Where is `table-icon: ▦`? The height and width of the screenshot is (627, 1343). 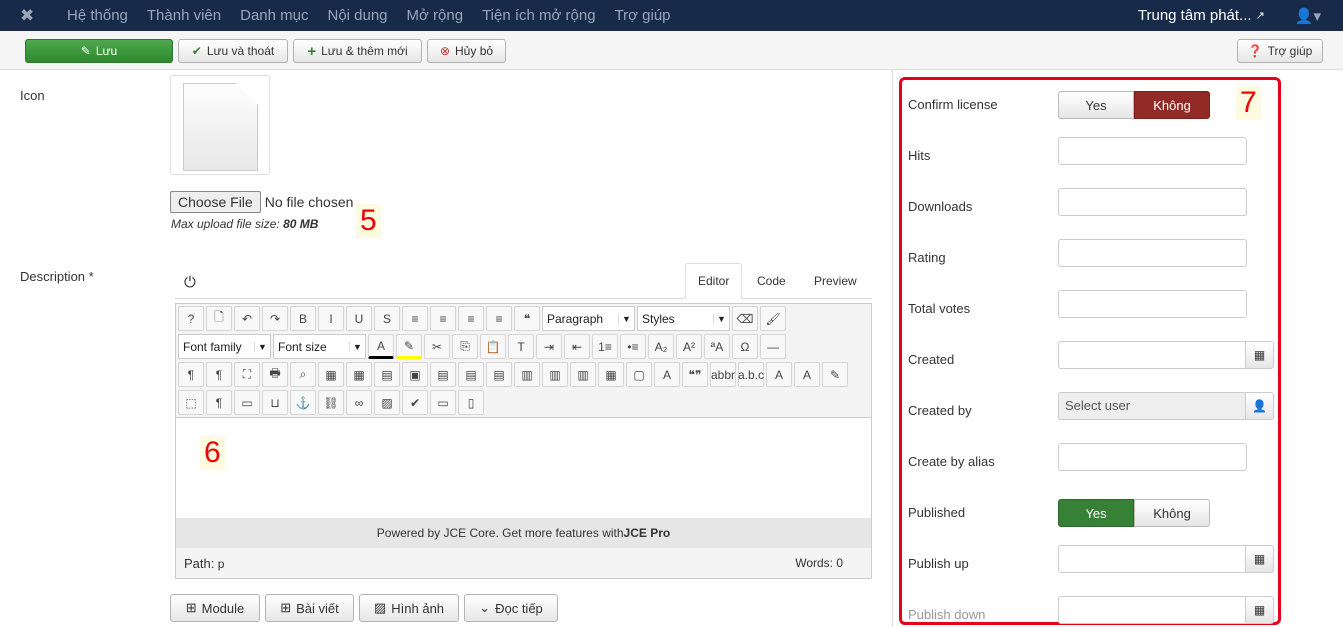
table-icon: ▦ is located at coordinates (331, 374).